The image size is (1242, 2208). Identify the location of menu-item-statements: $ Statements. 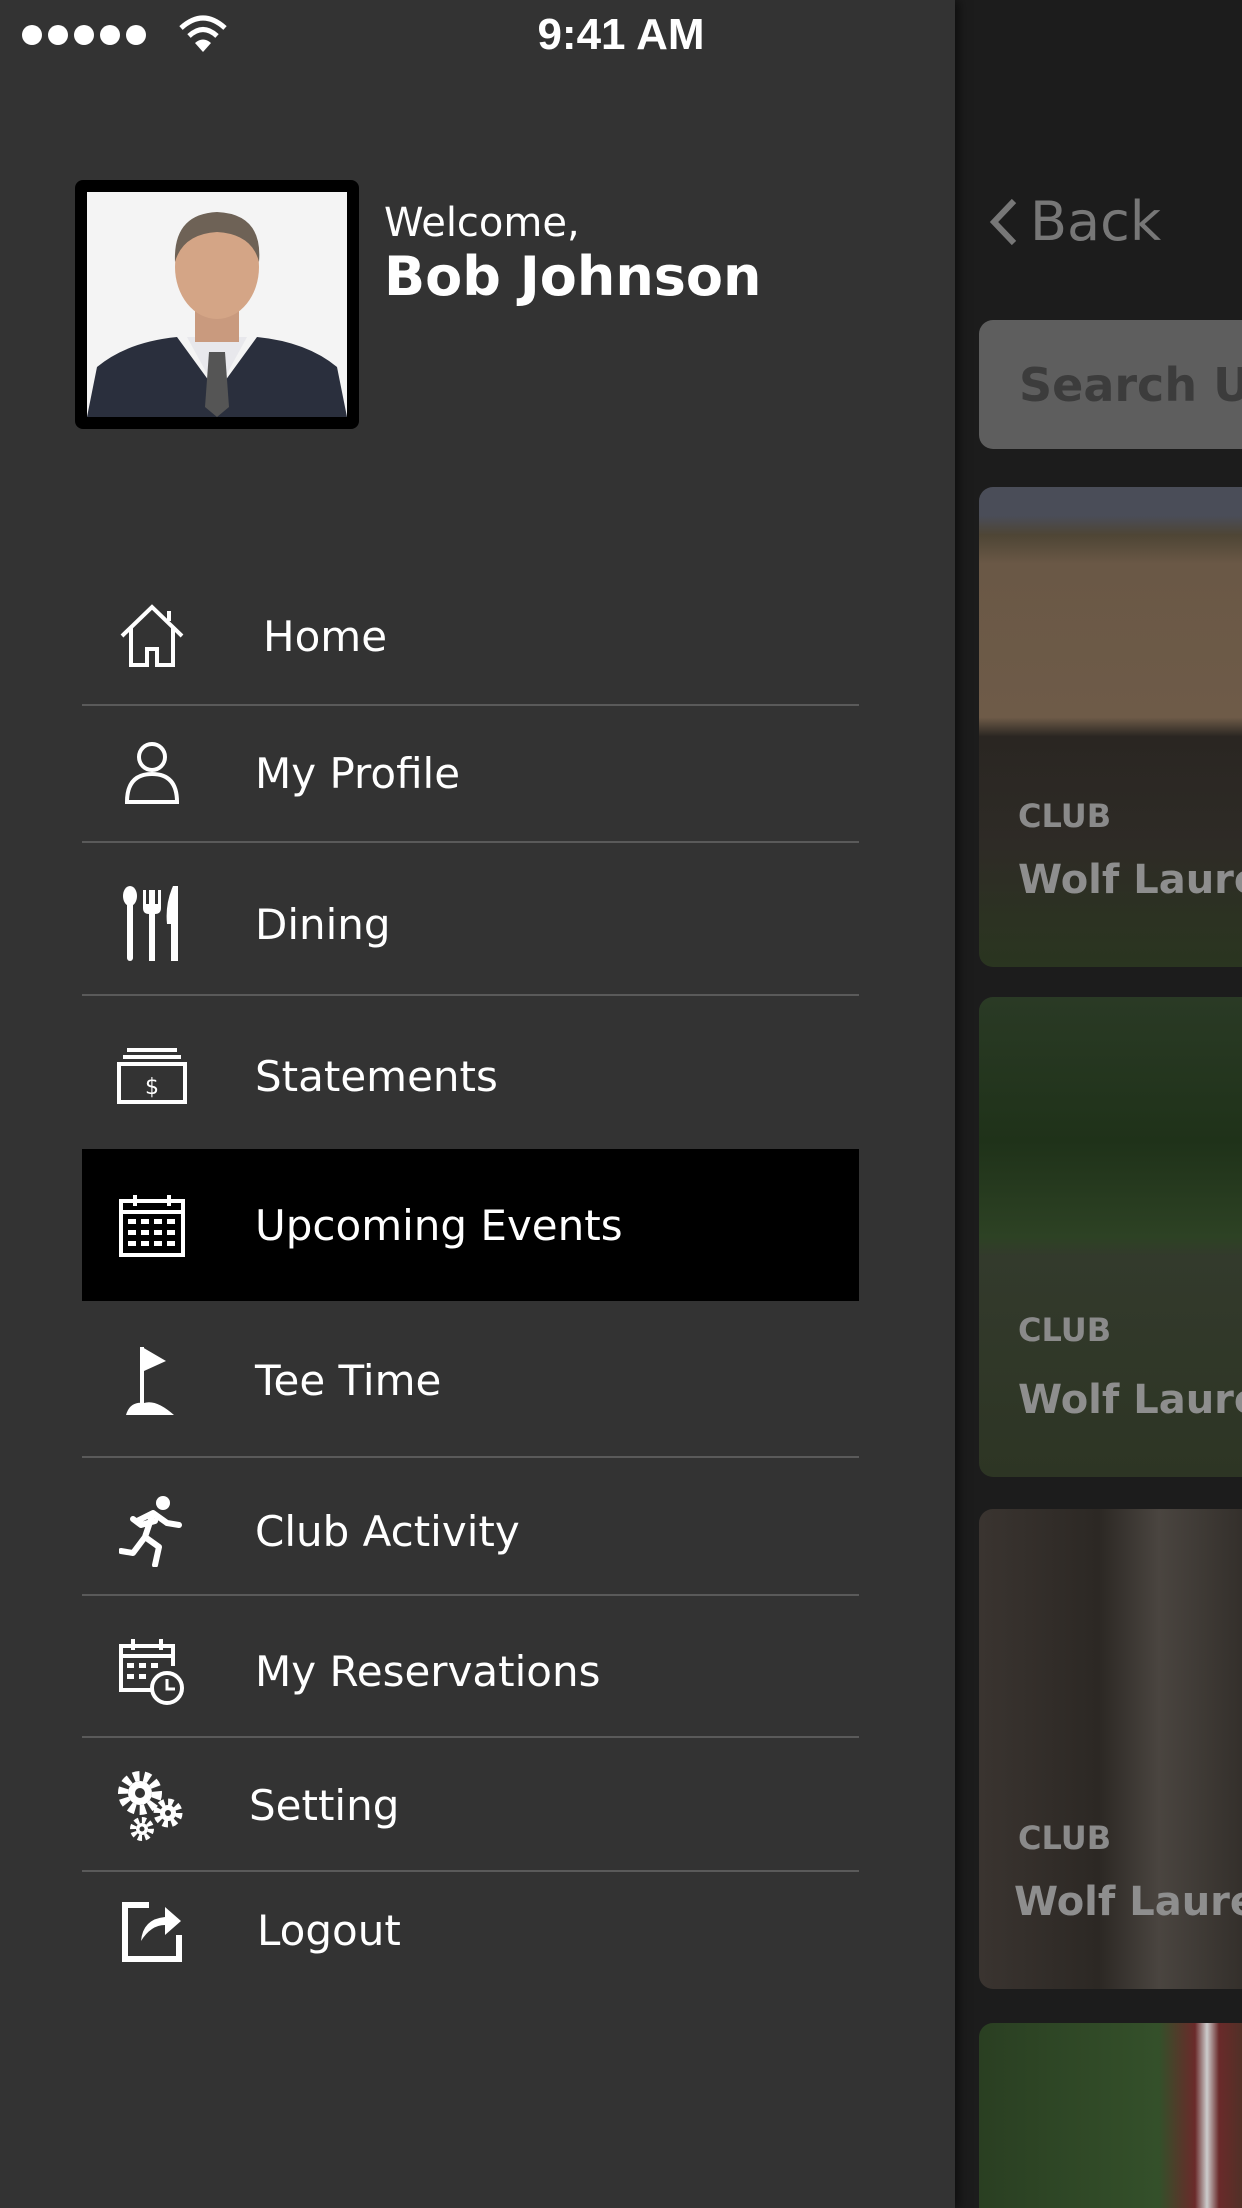
(470, 1076).